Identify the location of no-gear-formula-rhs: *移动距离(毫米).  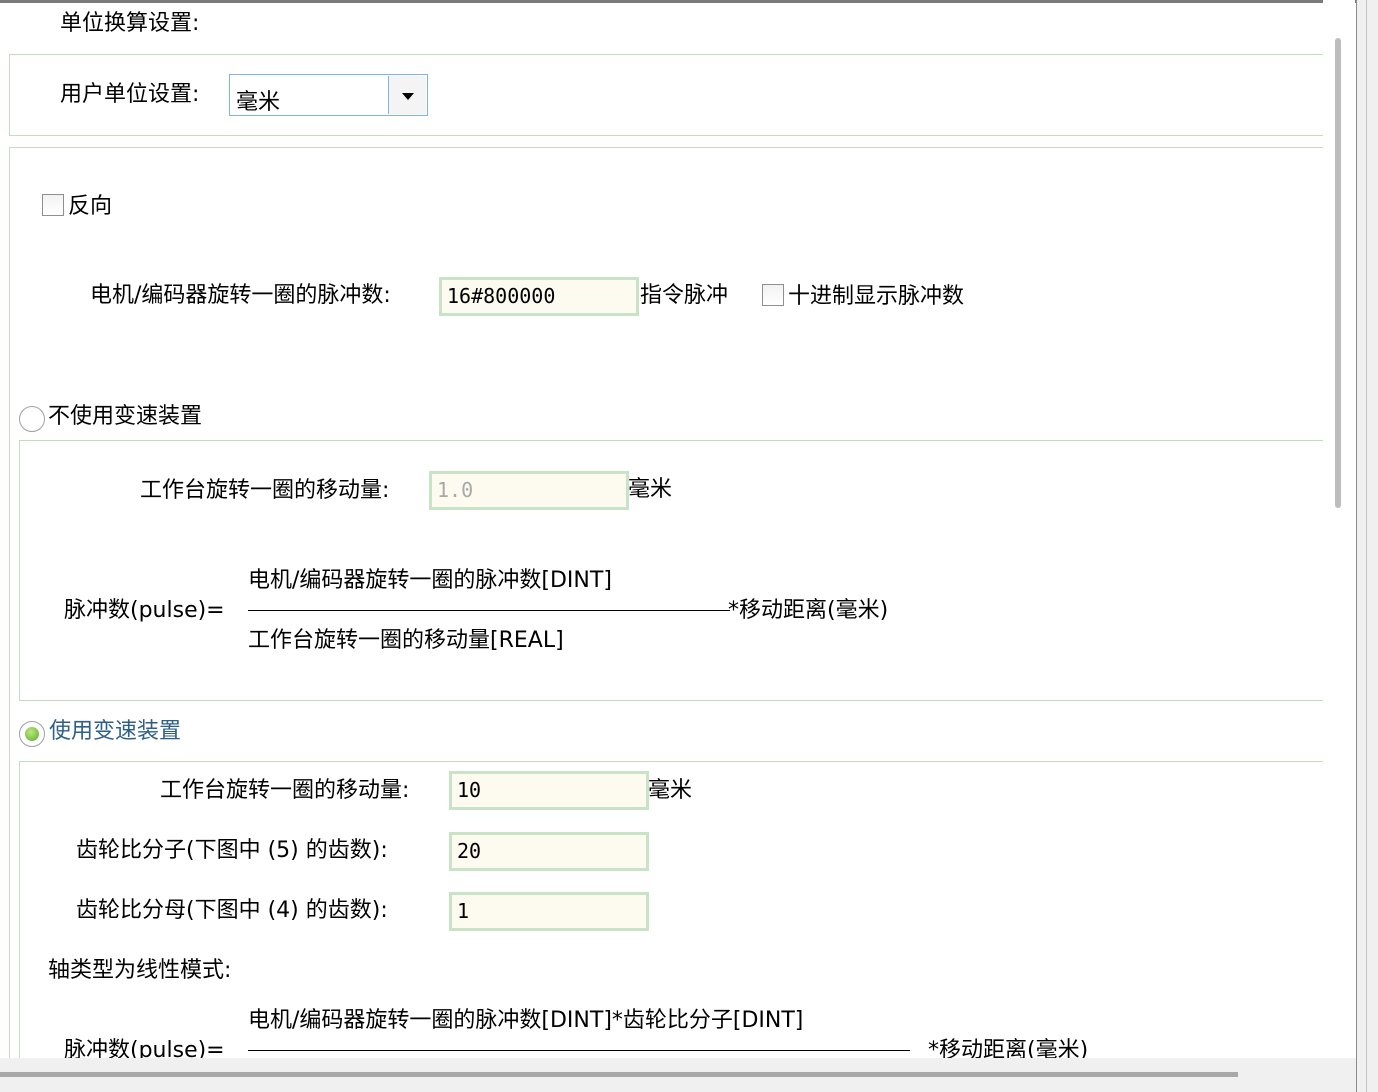
(808, 610).